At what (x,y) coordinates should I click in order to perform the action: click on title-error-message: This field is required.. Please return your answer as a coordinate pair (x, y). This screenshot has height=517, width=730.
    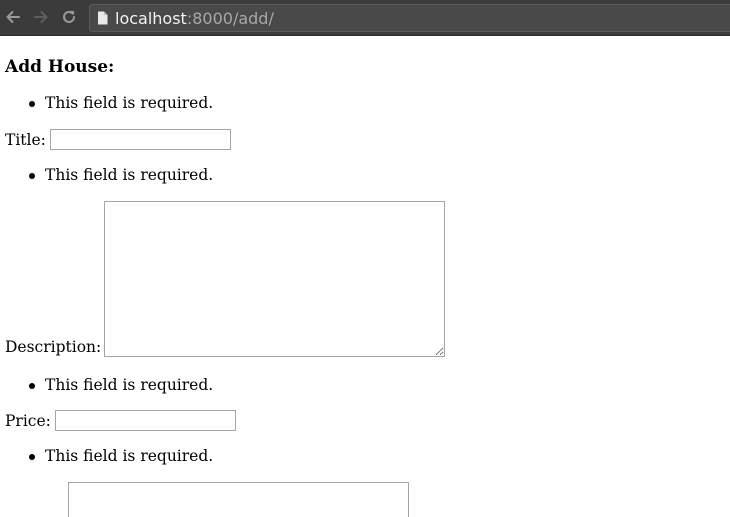
    Looking at the image, I should click on (106, 103).